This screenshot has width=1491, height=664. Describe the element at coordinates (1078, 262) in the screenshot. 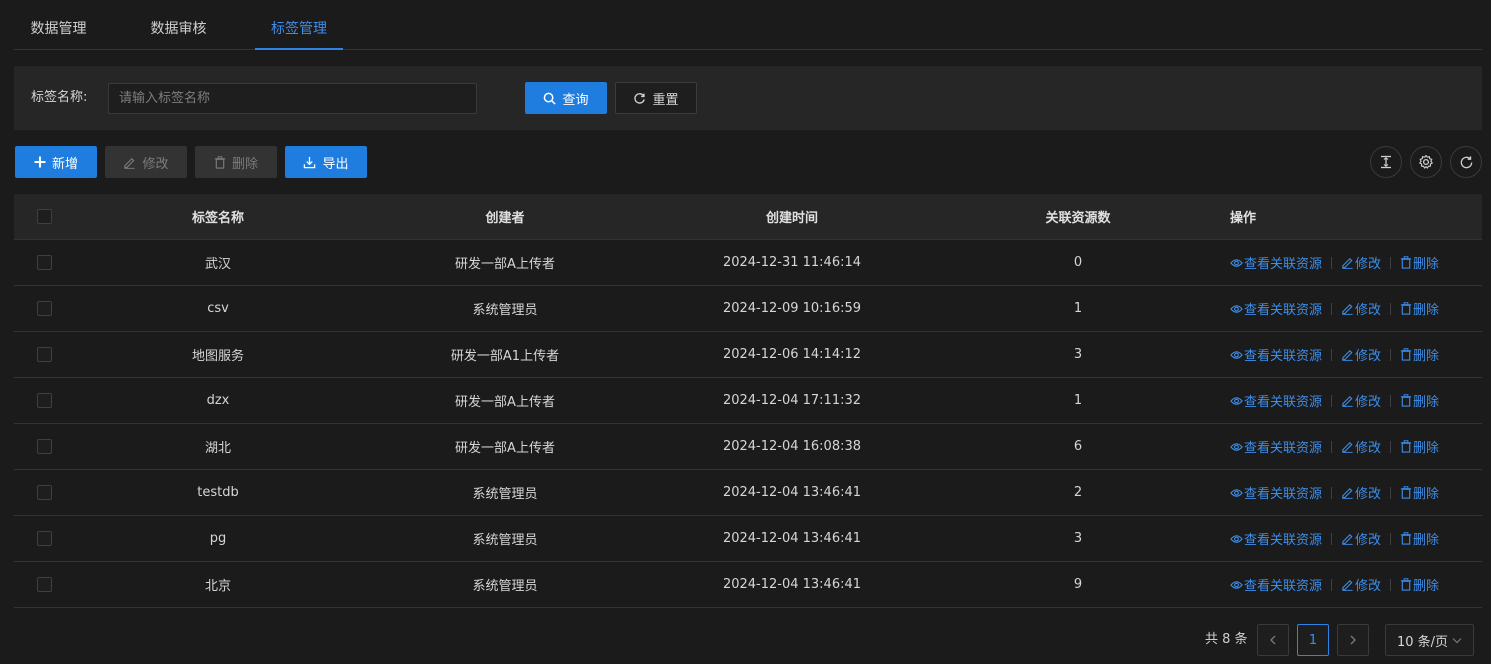

I see `cell-resource-count: 0` at that location.